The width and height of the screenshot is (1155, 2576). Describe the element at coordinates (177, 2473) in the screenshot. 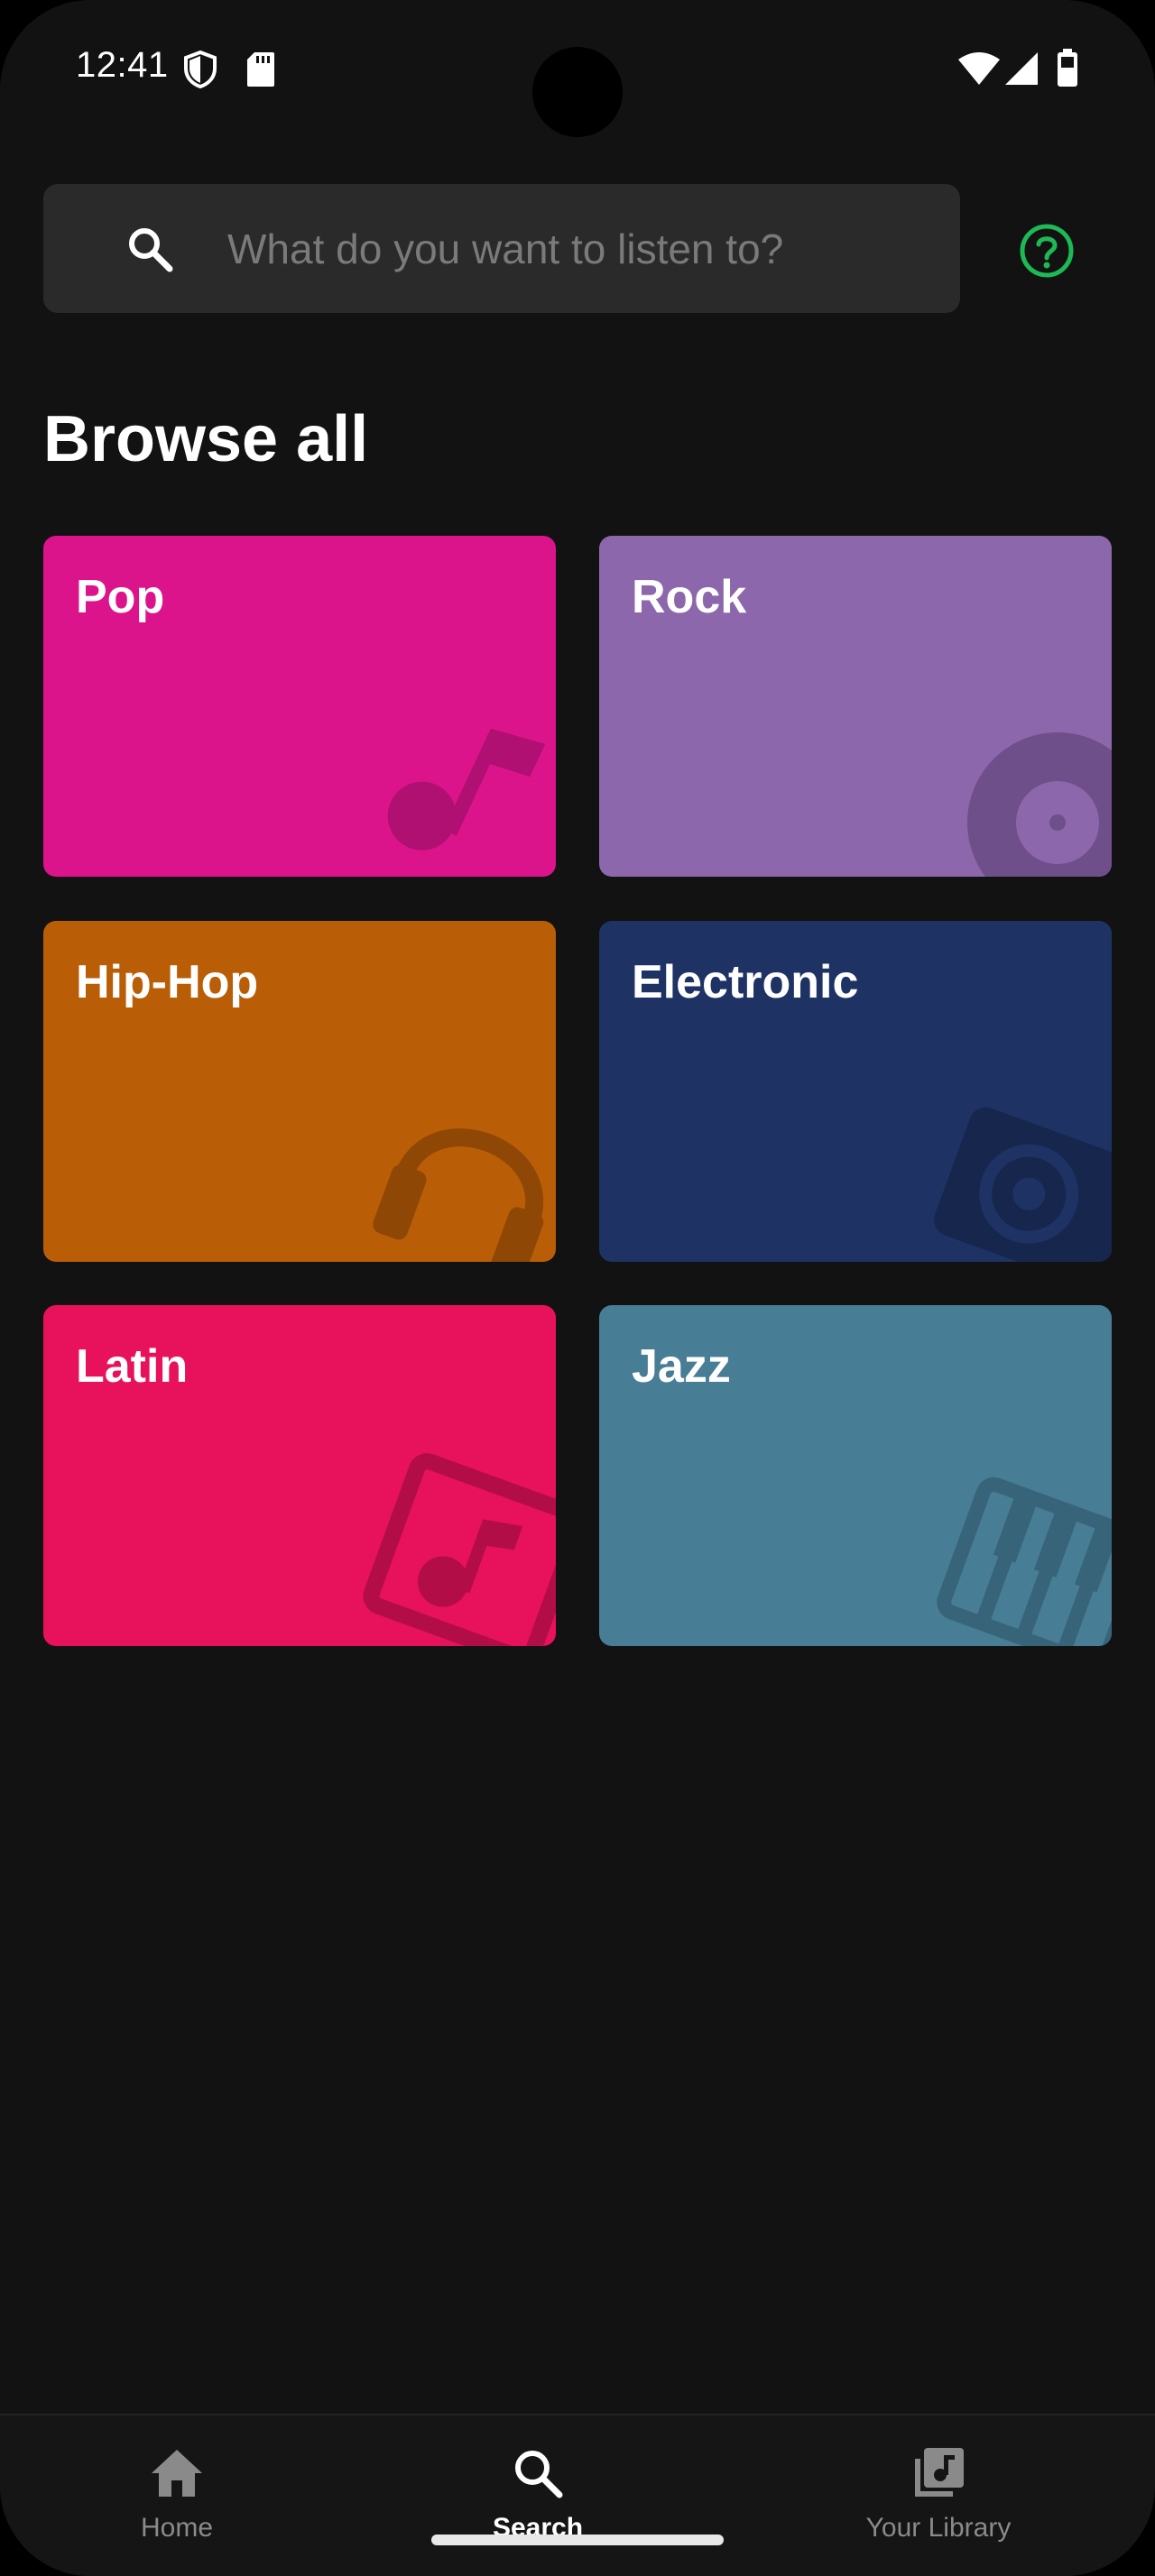

I see `home-icon` at that location.